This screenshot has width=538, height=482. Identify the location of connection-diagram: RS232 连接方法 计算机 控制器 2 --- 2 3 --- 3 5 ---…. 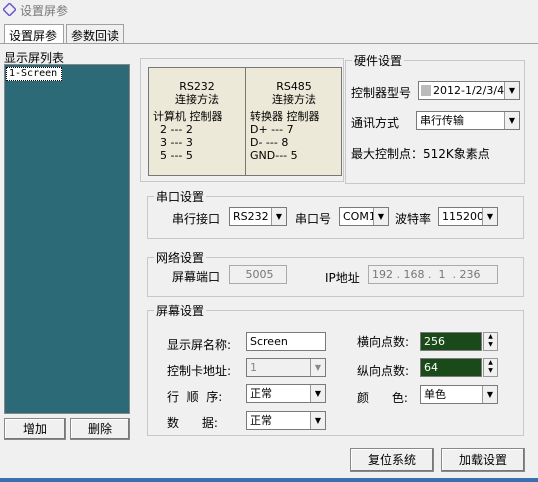
(245, 121).